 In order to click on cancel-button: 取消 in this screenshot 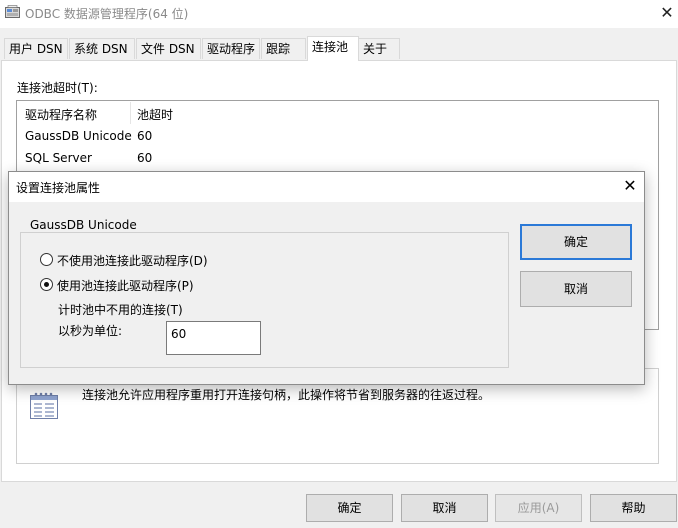, I will do `click(444, 508)`.